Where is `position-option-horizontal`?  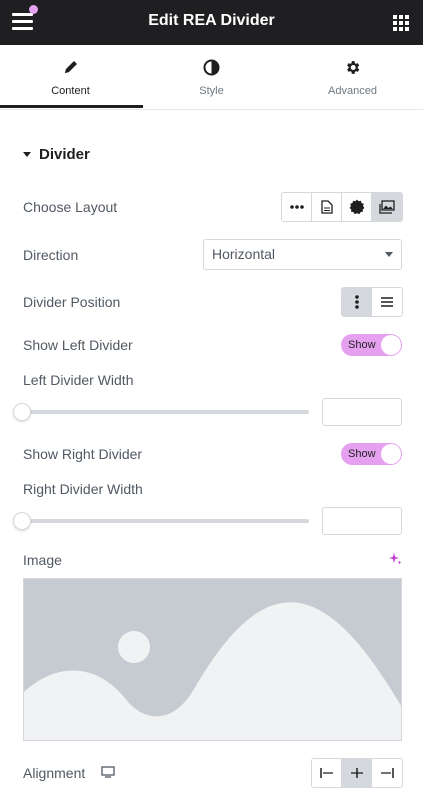
position-option-horizontal is located at coordinates (387, 302).